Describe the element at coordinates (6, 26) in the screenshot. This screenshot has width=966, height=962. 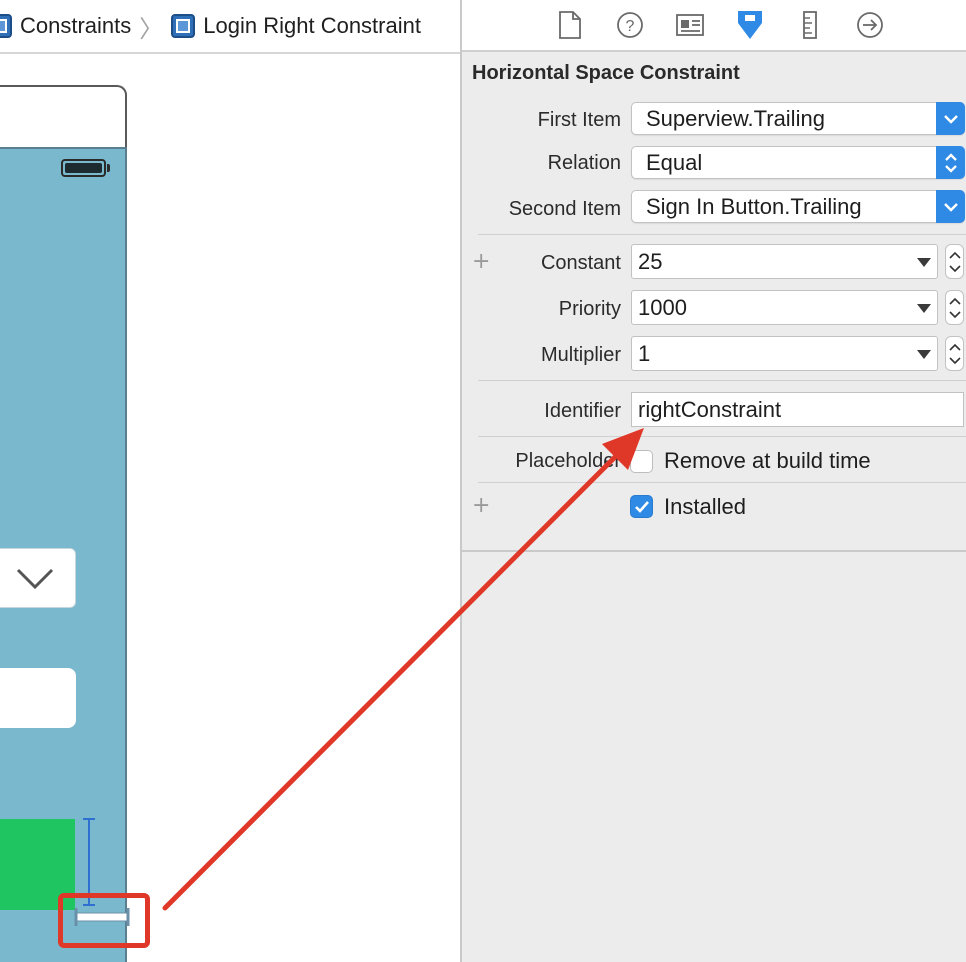
I see `constraints-icon` at that location.